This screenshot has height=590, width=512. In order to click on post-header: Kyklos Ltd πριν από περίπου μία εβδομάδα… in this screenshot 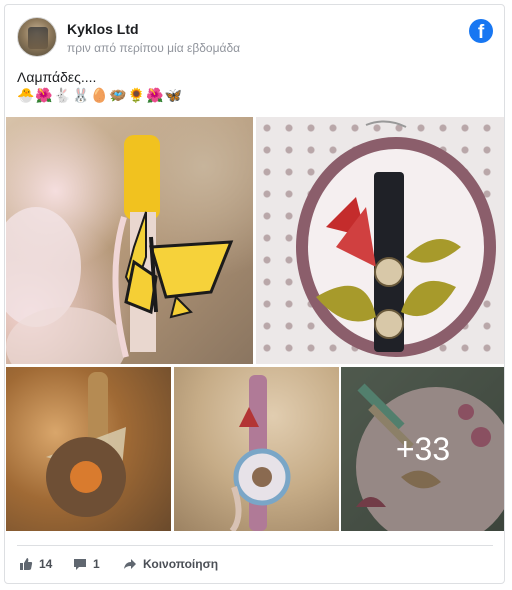, I will do `click(255, 37)`.